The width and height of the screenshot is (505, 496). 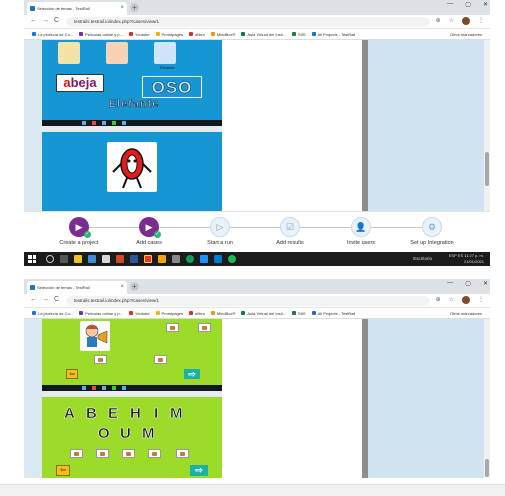 I want to click on step-add-cases: ▶ ✓ Add cases, so click(x=149, y=231).